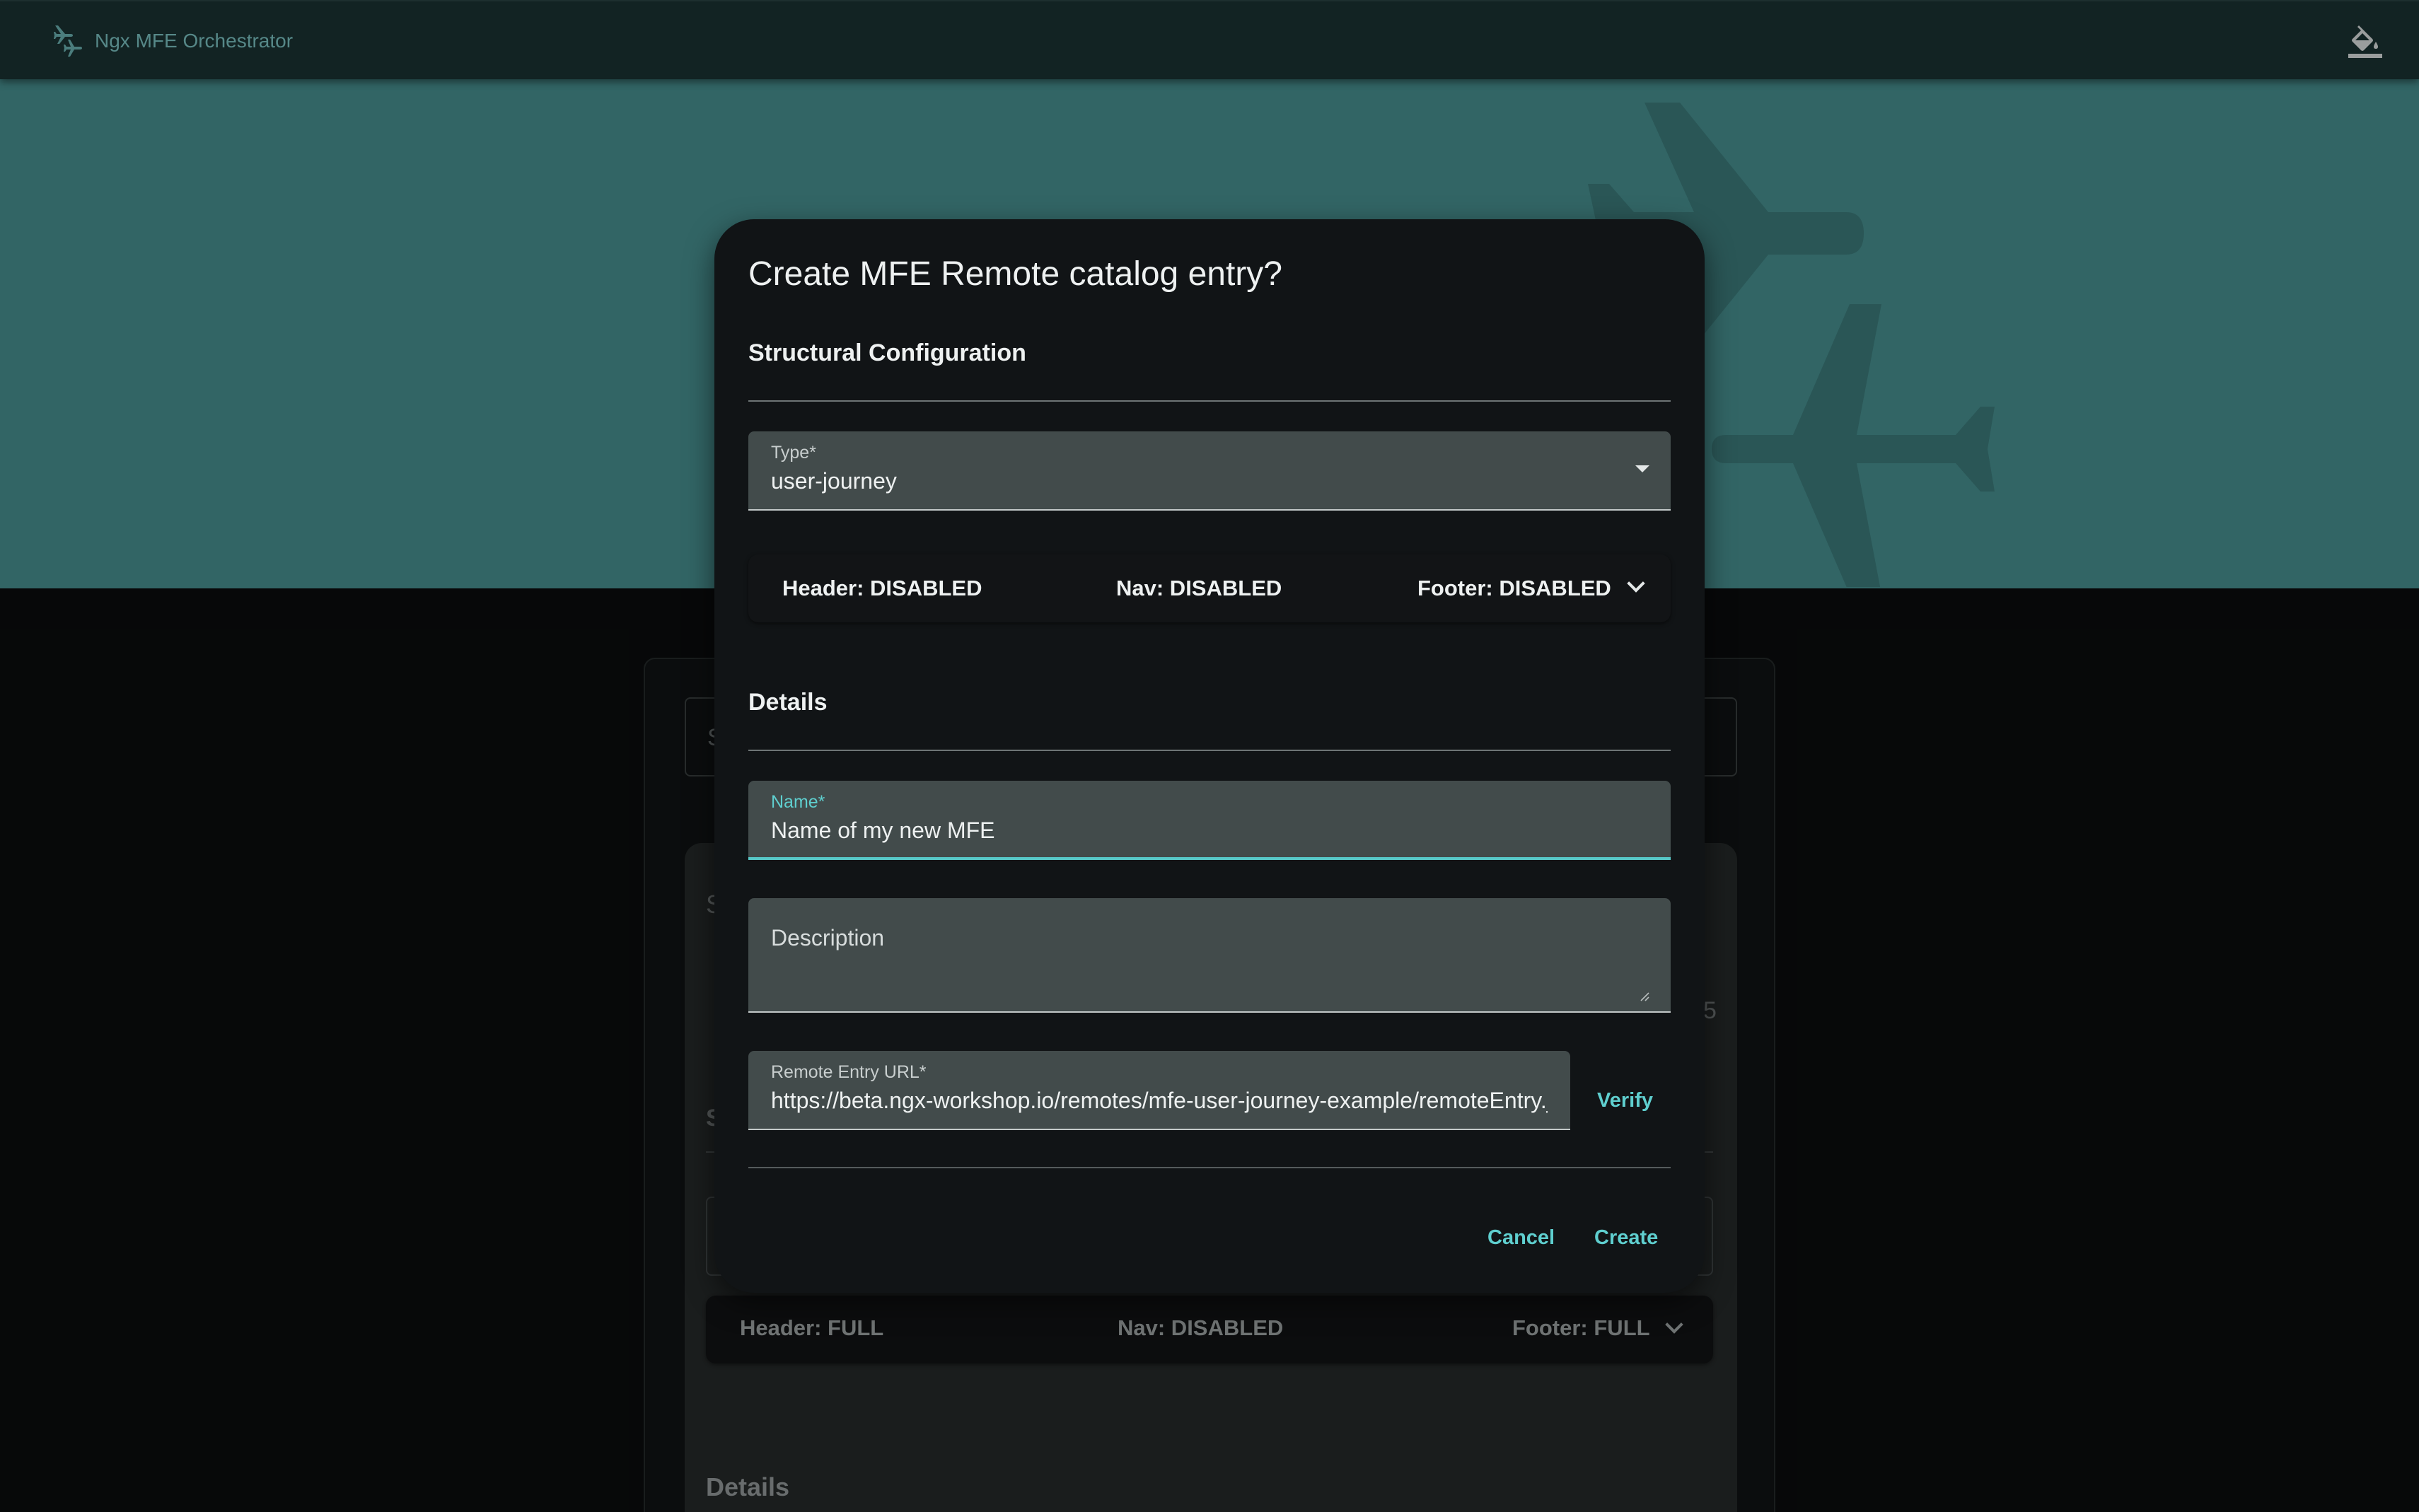 Image resolution: width=2419 pixels, height=1512 pixels. I want to click on header-status: Header: DISABLED, so click(882, 588).